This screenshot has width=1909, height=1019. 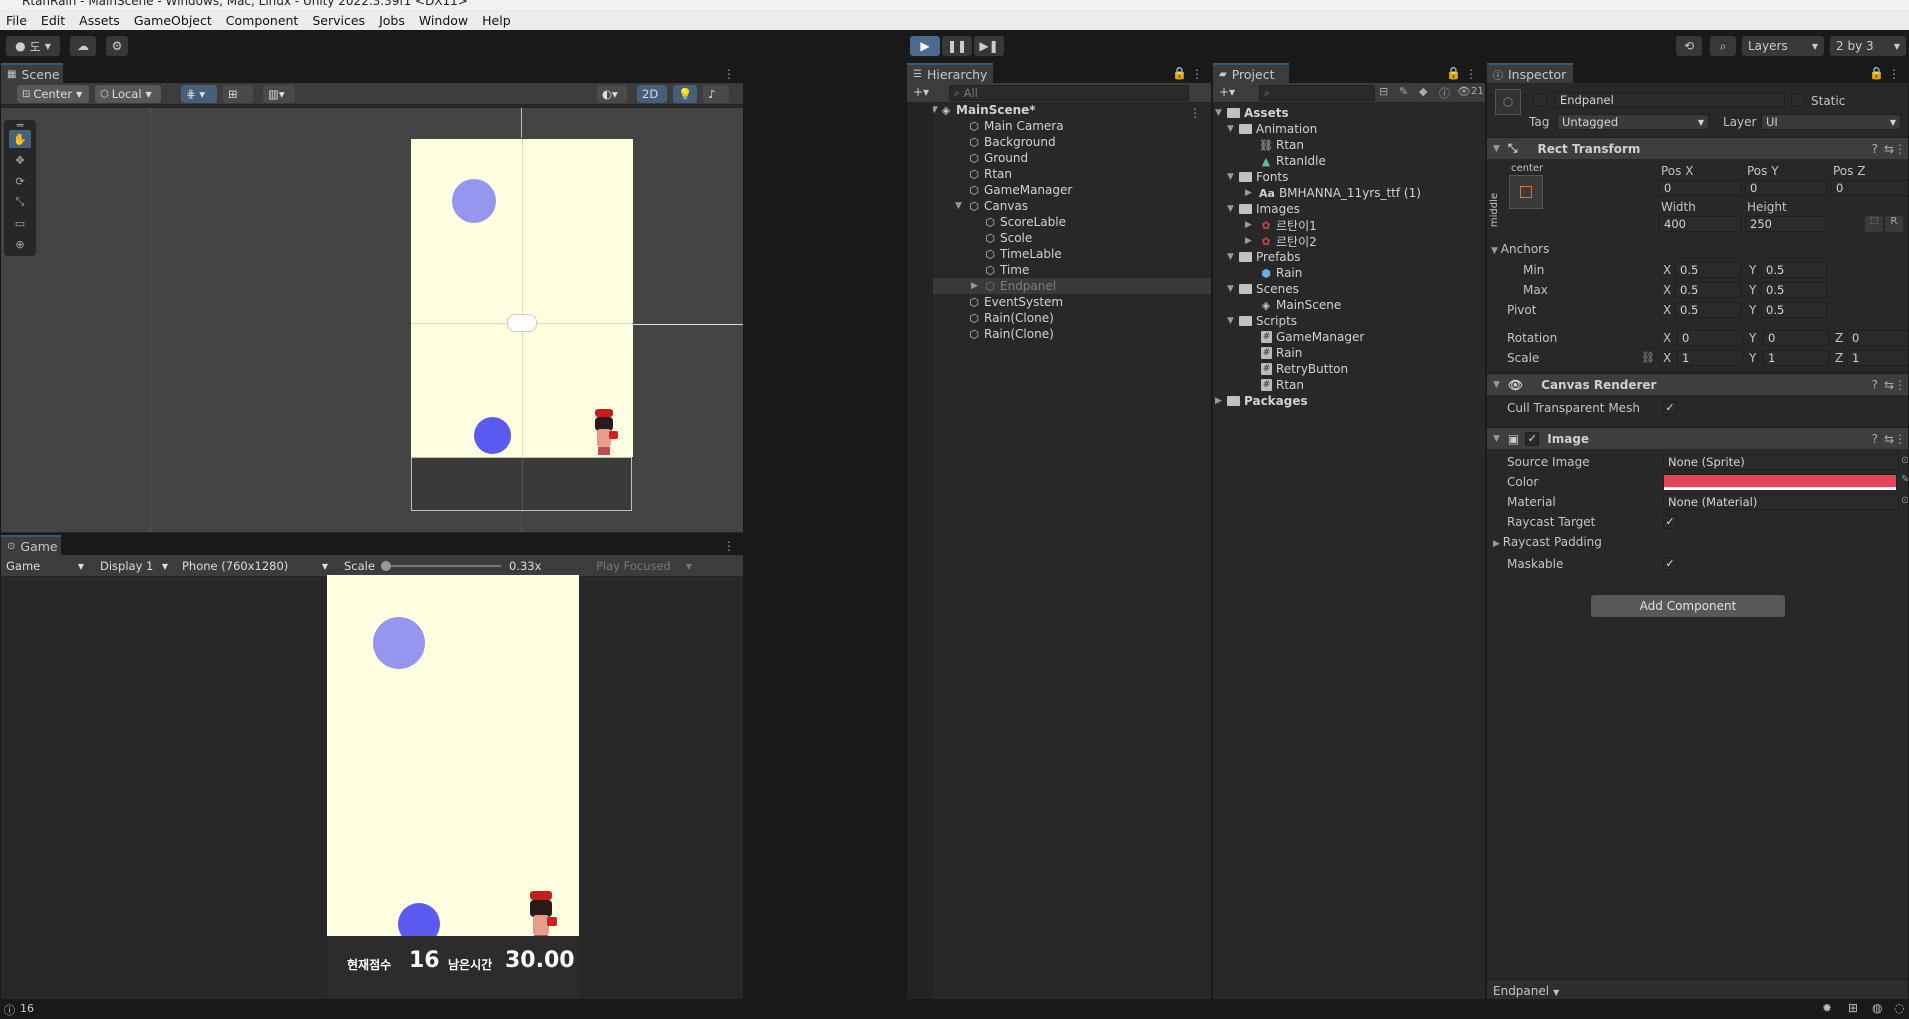 I want to click on account-dropdown: ● 도 ▼, so click(x=33, y=46).